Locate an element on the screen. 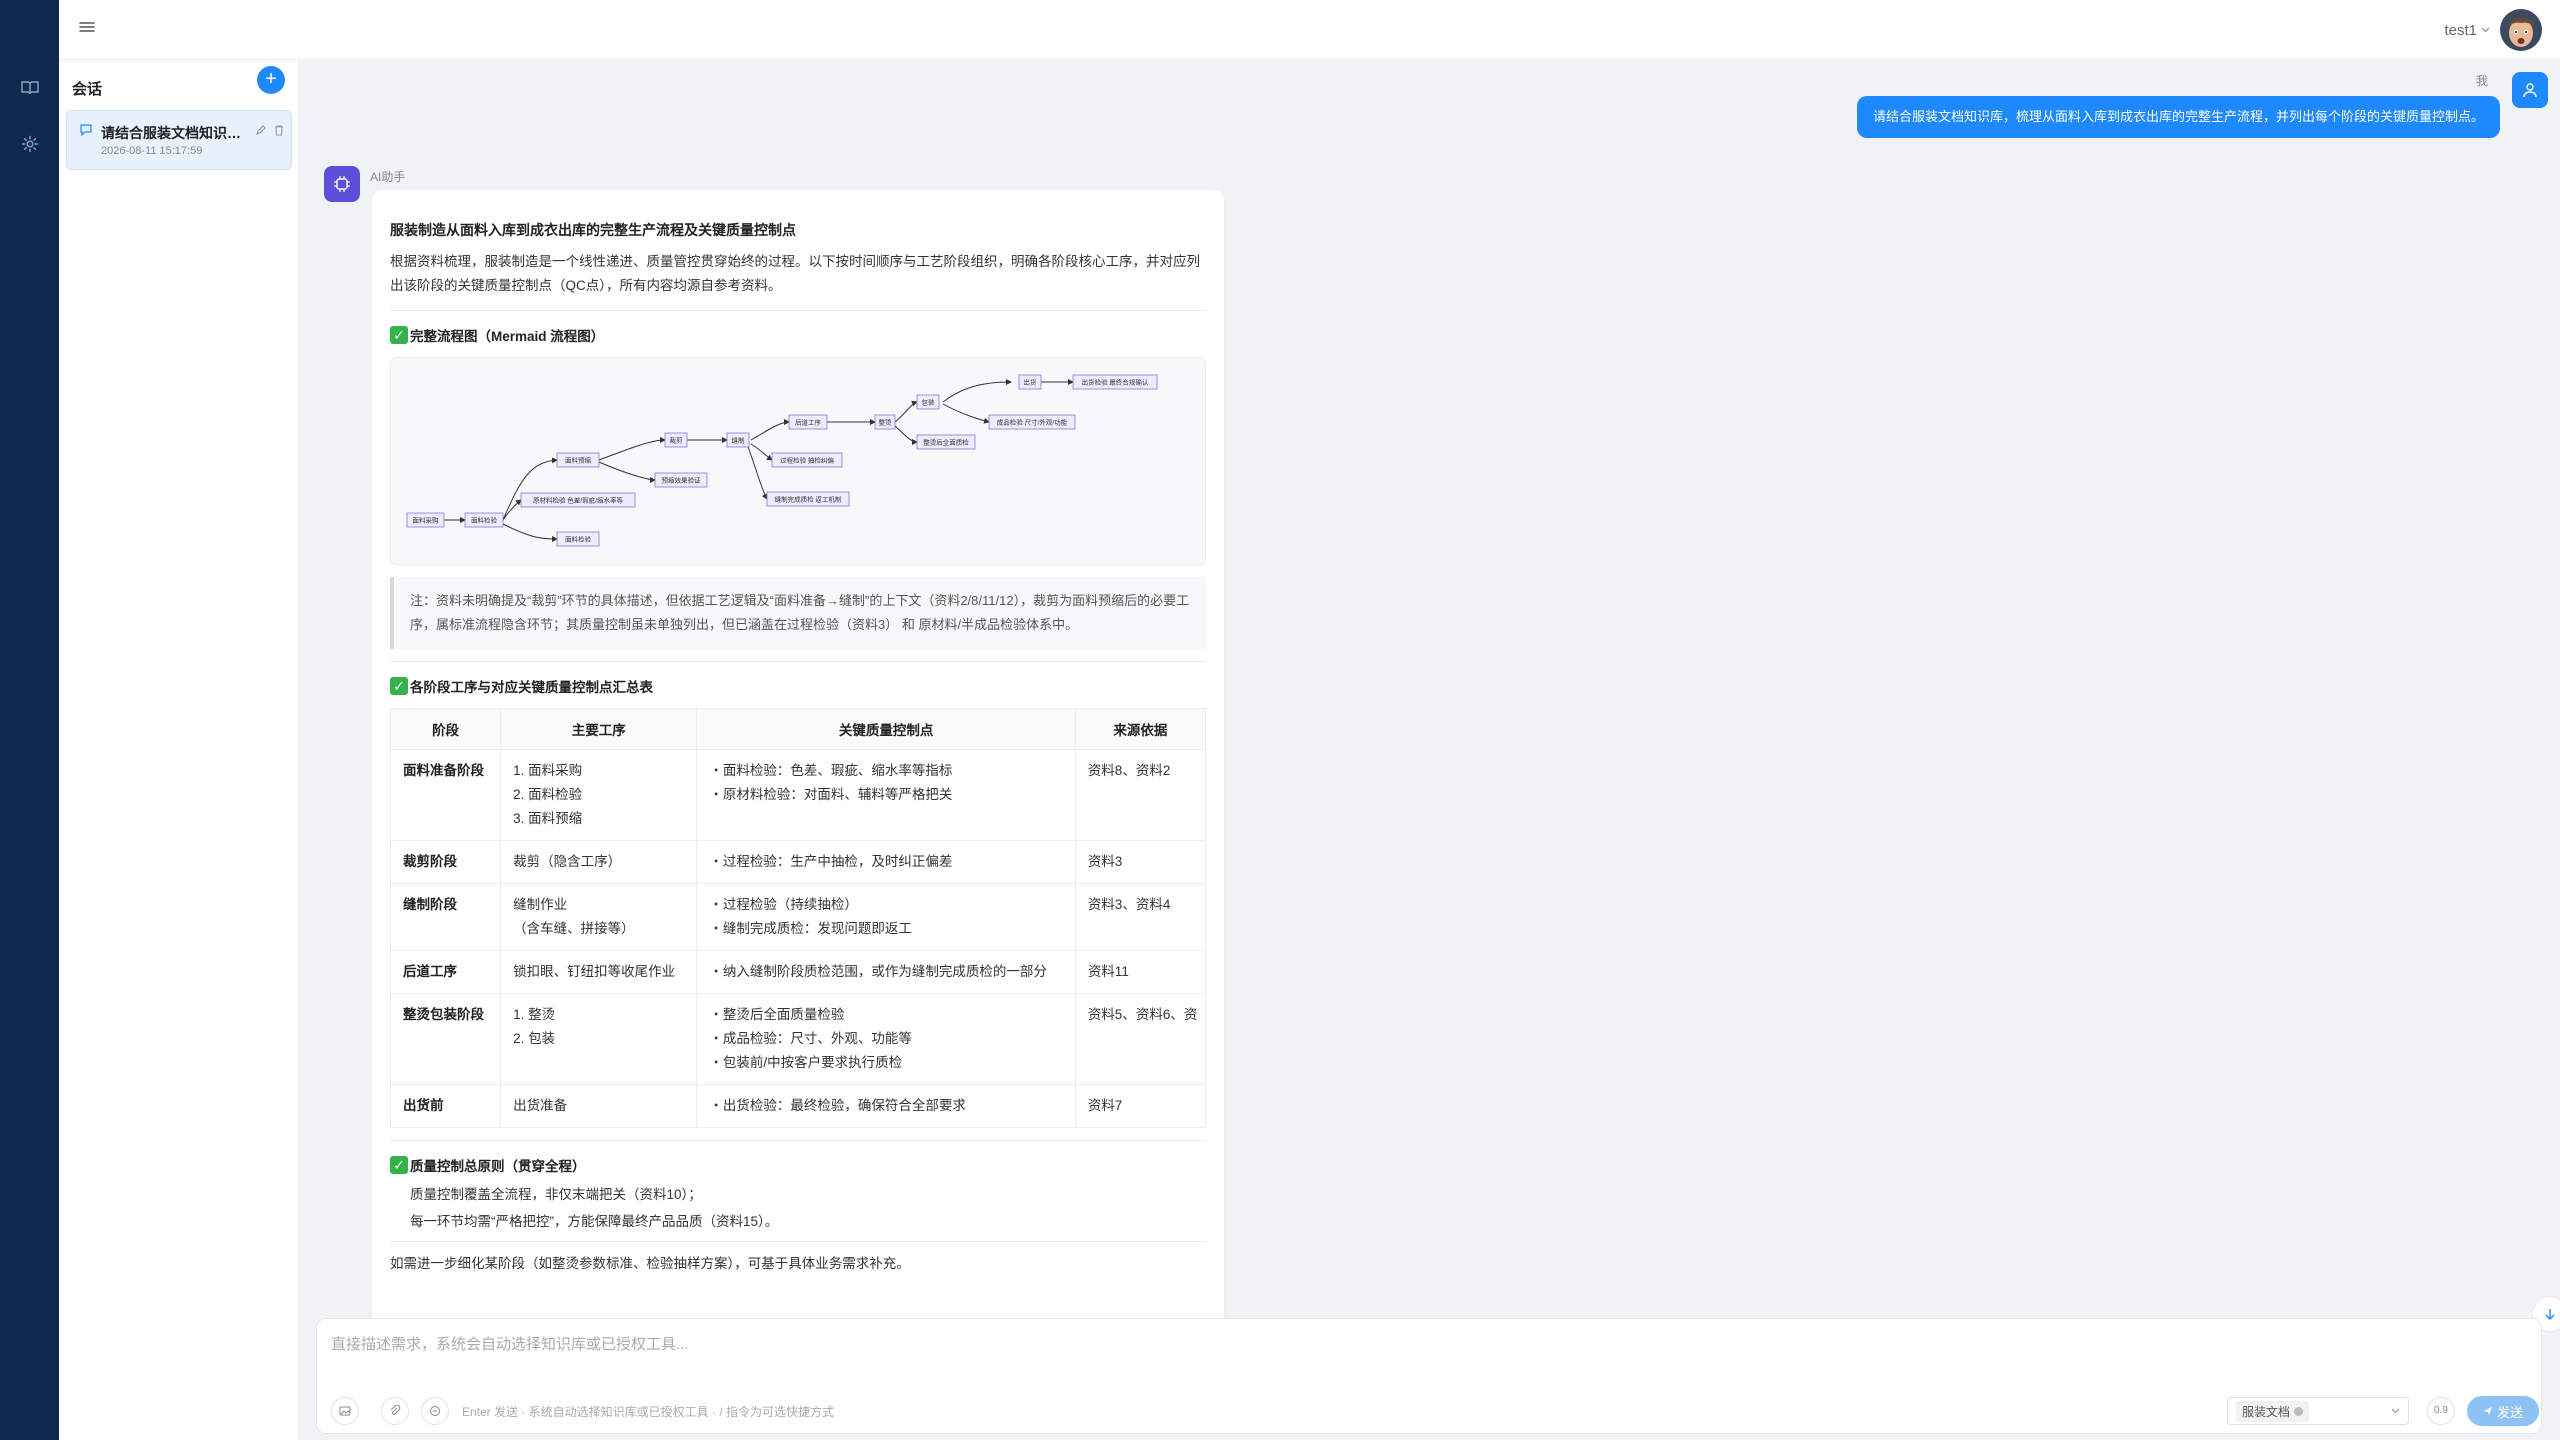 The image size is (2560, 1440). qc-cell: ・出货检验：最终检验，确保符合全部要求 is located at coordinates (886, 1106).